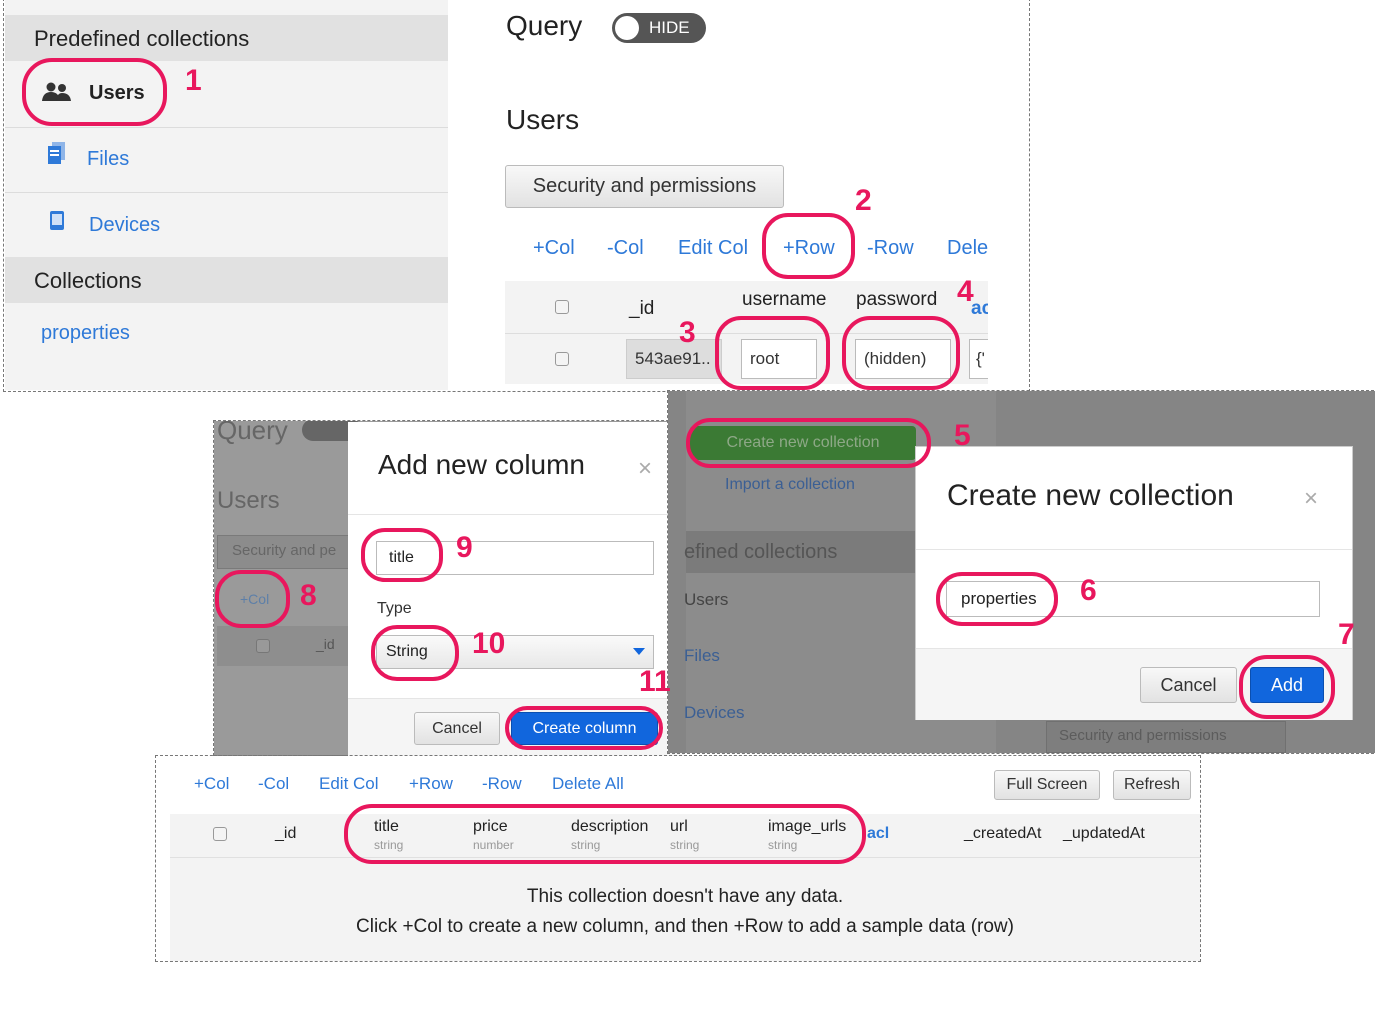 Image resolution: width=1375 pixels, height=1031 pixels. I want to click on add-row-button: +Row, so click(431, 784).